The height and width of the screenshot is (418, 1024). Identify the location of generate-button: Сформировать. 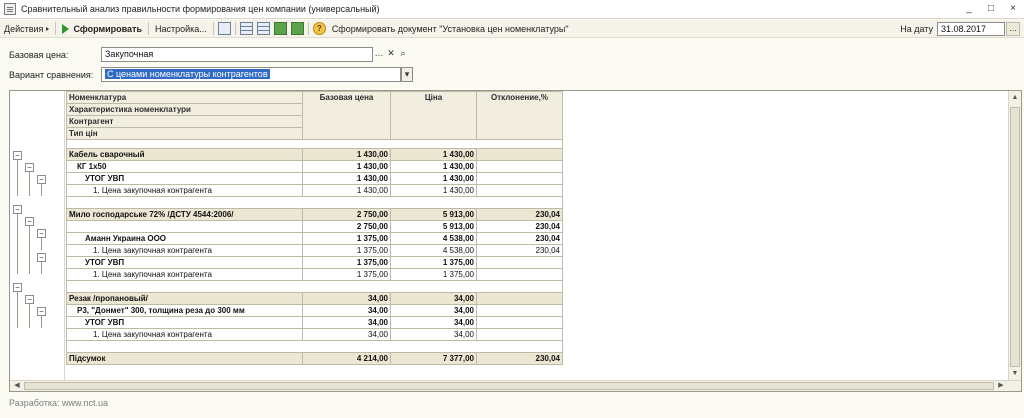
(102, 29).